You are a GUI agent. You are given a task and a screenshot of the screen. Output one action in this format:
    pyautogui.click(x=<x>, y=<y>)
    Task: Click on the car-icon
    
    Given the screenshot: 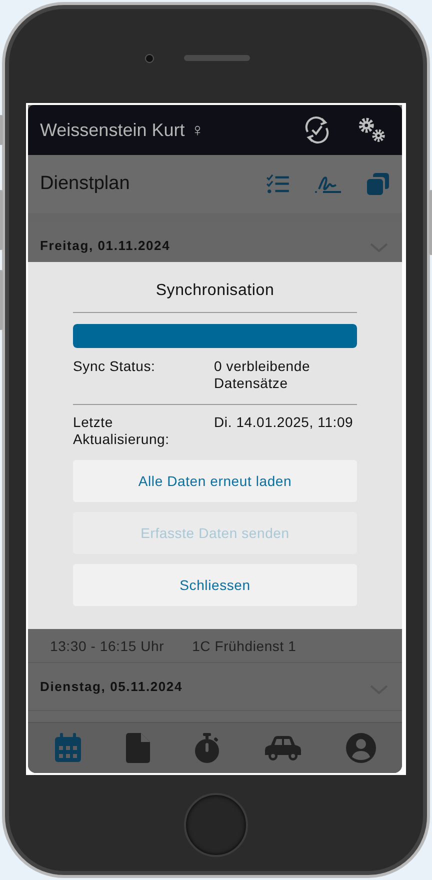 What is the action you would take?
    pyautogui.click(x=283, y=748)
    